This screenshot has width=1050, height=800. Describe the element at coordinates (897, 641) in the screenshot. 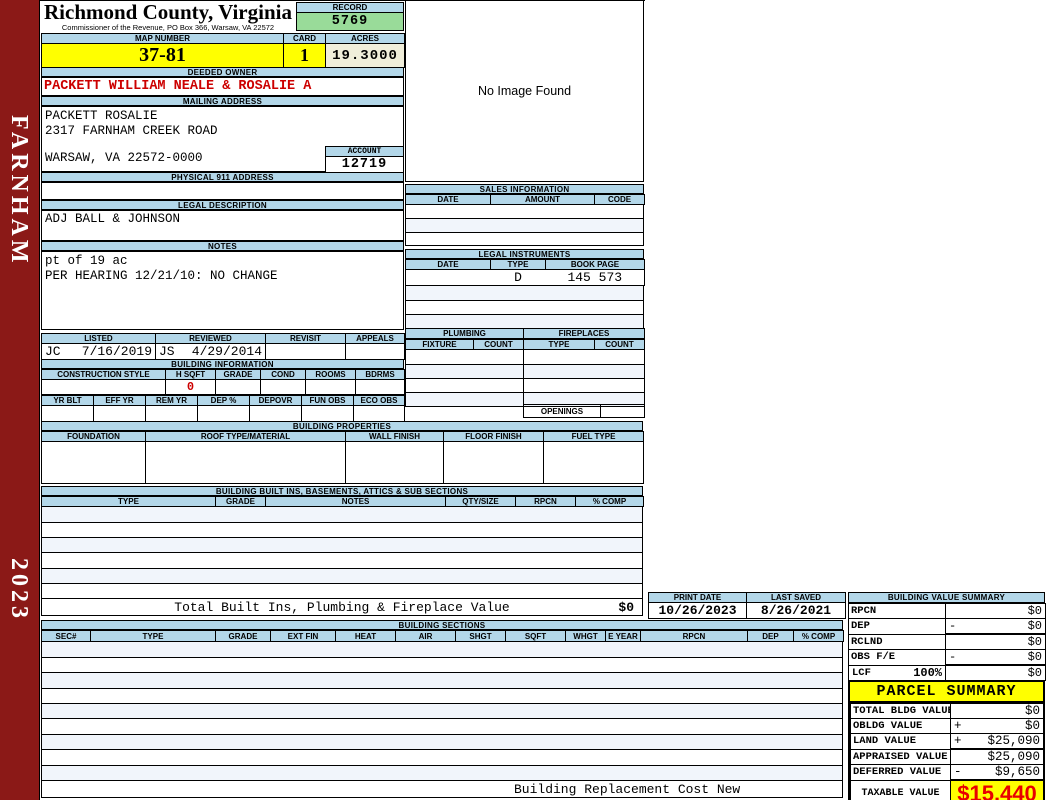

I see `bvs-rclnd-label: RCLND` at that location.